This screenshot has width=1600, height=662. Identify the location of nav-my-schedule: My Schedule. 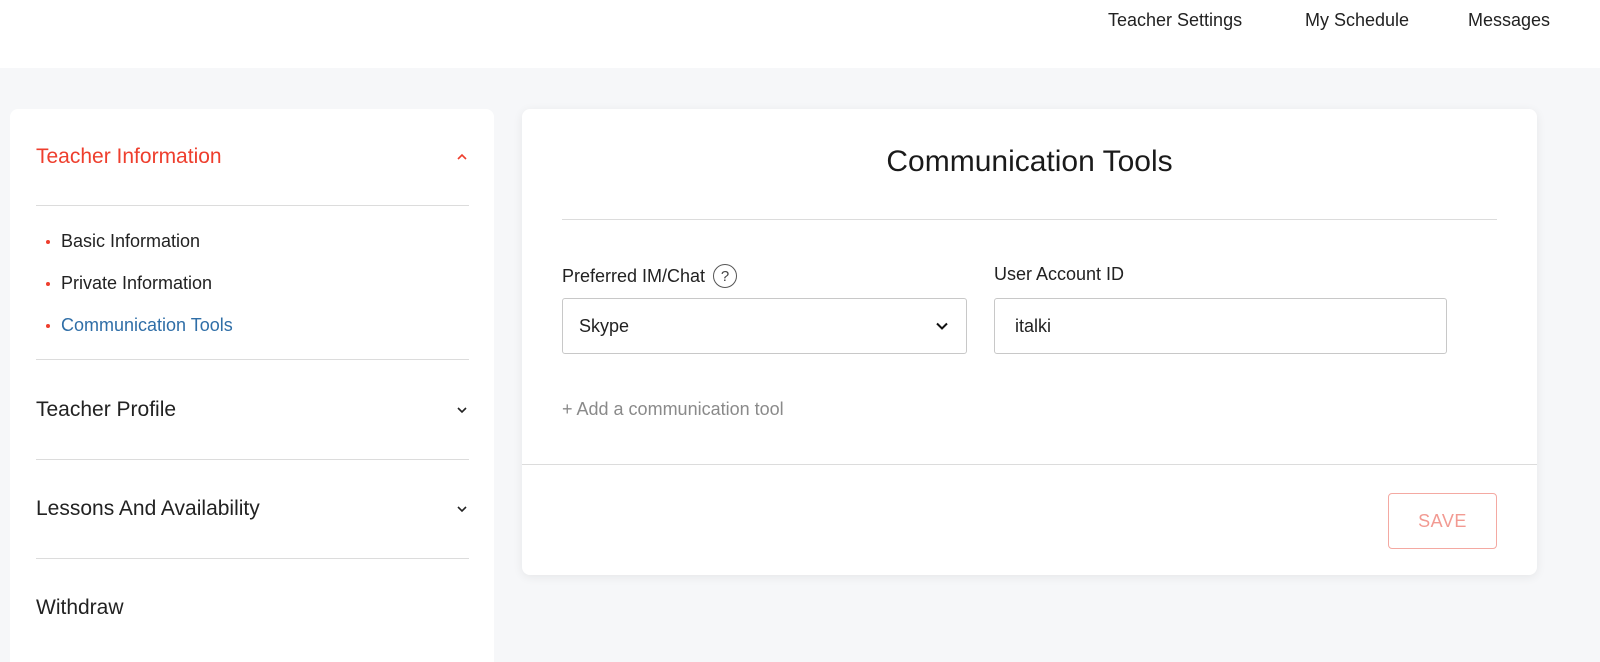
(1357, 20).